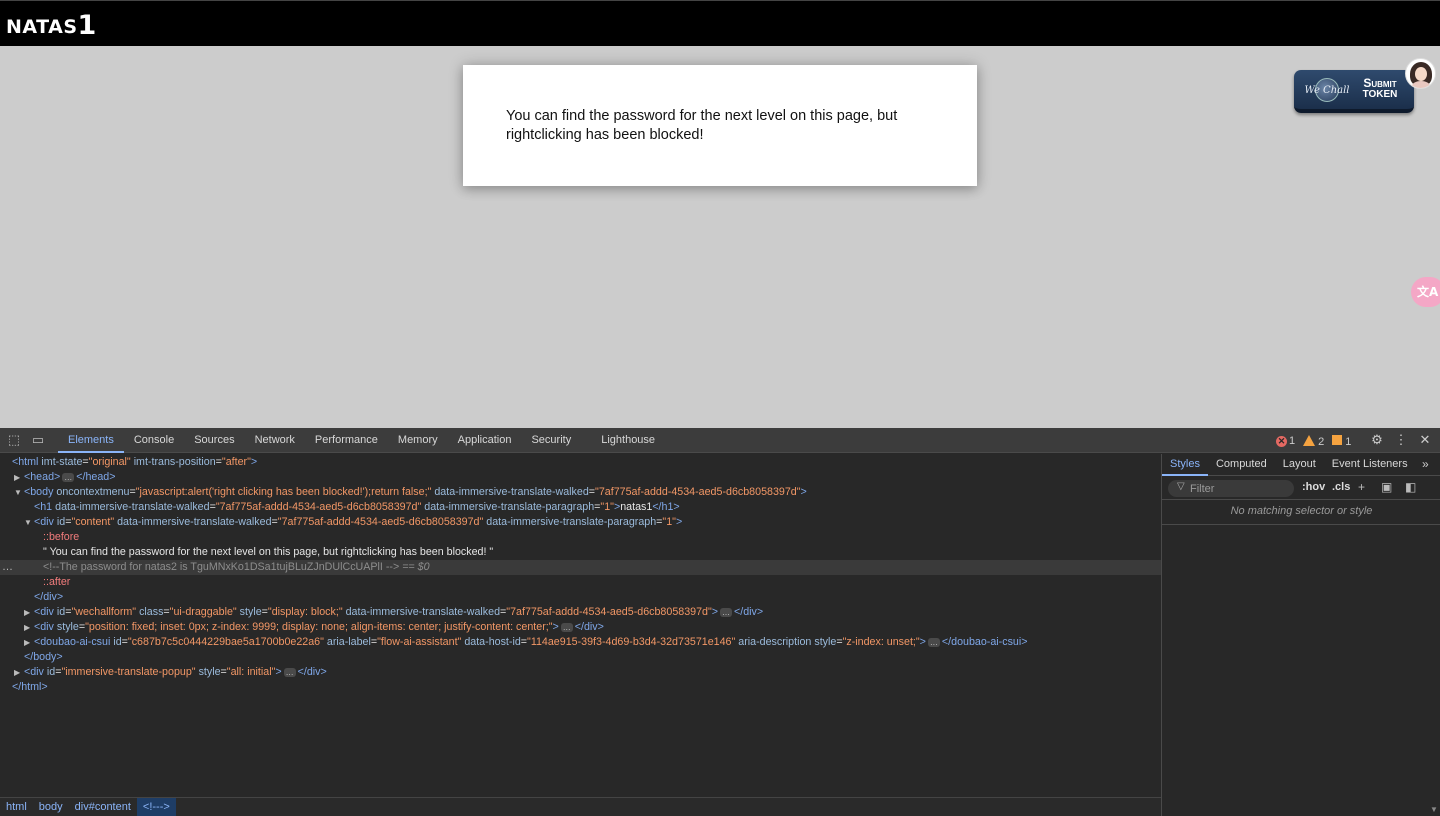 This screenshot has width=1440, height=816. Describe the element at coordinates (103, 807) in the screenshot. I see `breadcrumb-div-content: div#content` at that location.